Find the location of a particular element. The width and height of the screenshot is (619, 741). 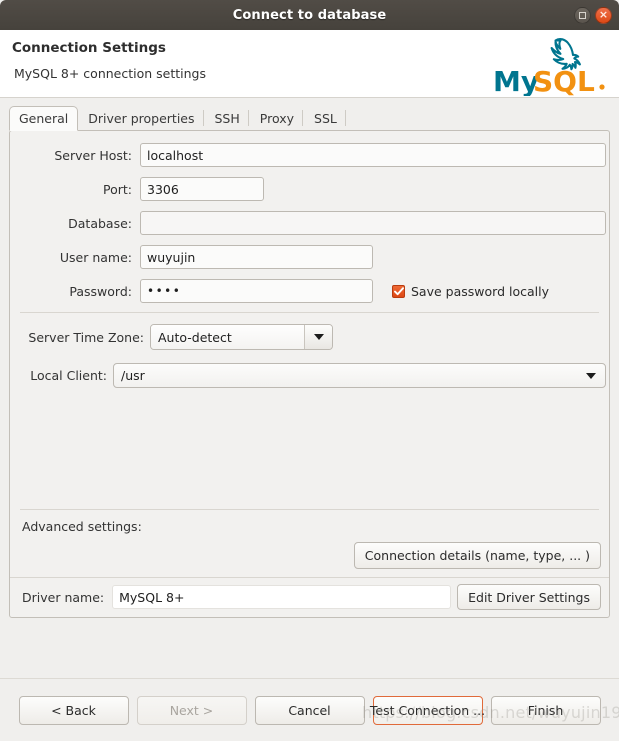

maximize-button is located at coordinates (582, 15).